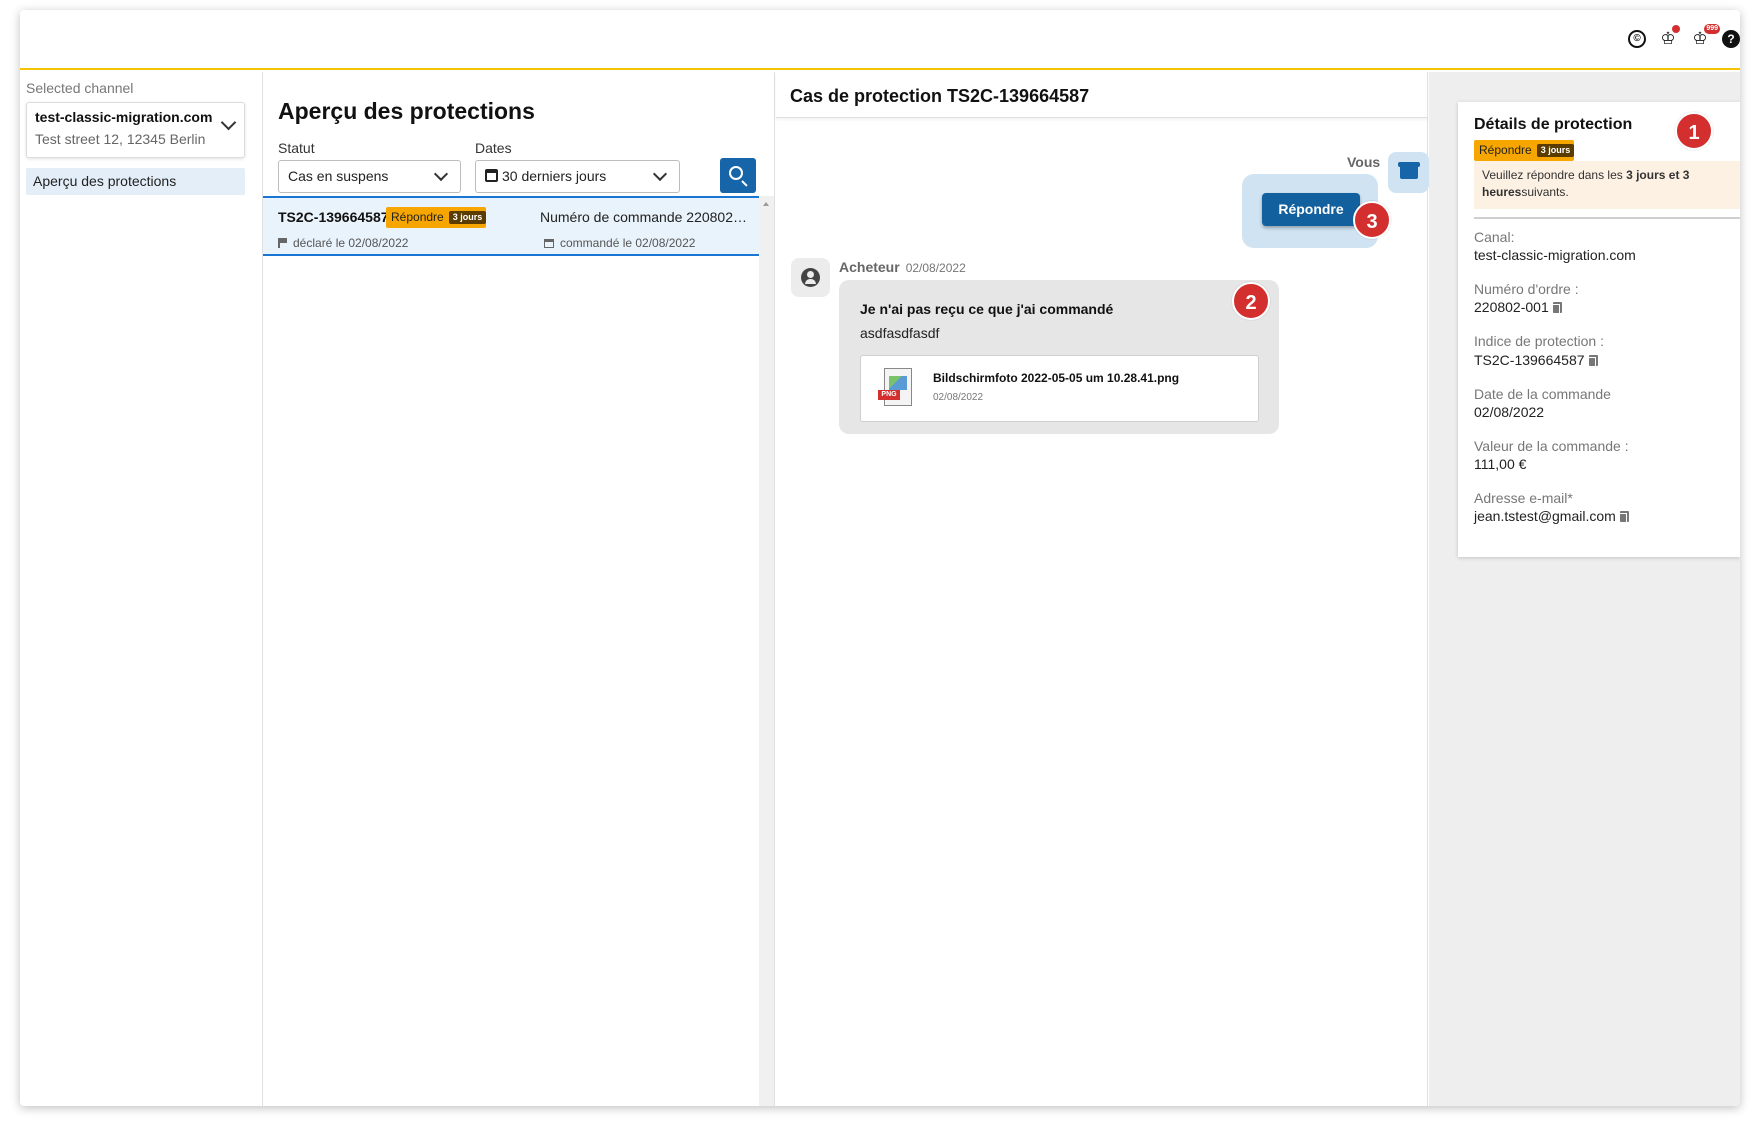  I want to click on search-icon-handle, so click(744, 183).